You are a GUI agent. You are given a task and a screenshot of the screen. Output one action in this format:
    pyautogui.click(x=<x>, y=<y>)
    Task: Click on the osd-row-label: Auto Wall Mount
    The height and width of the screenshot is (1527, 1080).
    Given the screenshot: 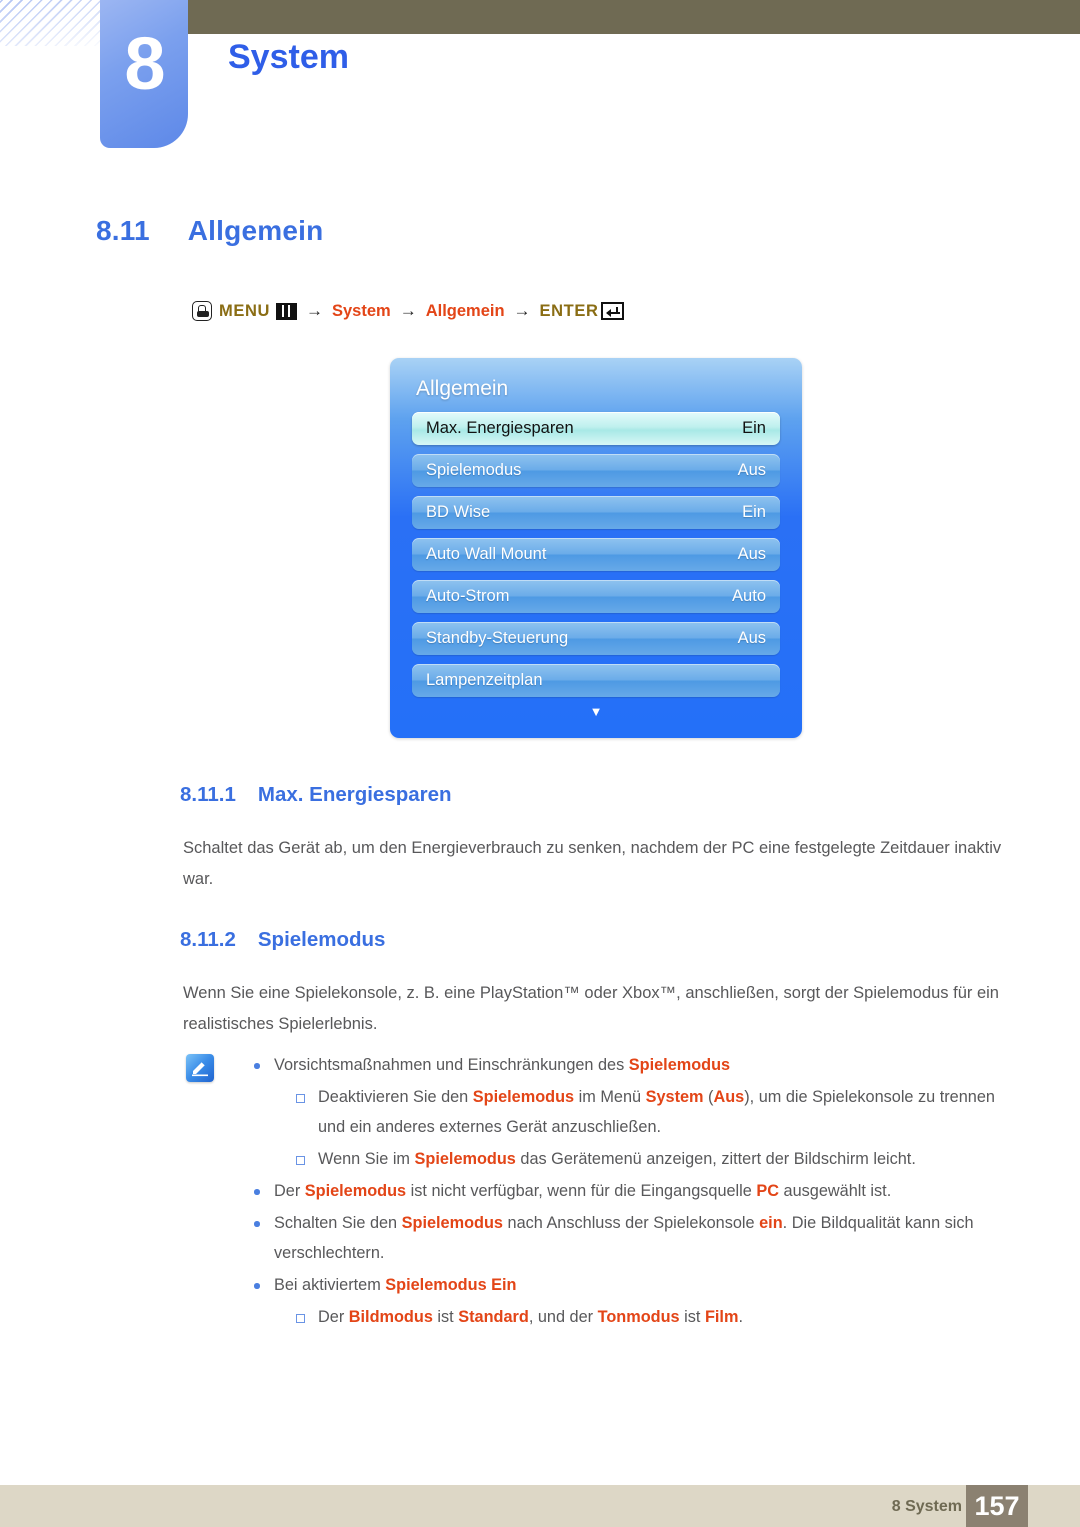 What is the action you would take?
    pyautogui.click(x=486, y=554)
    